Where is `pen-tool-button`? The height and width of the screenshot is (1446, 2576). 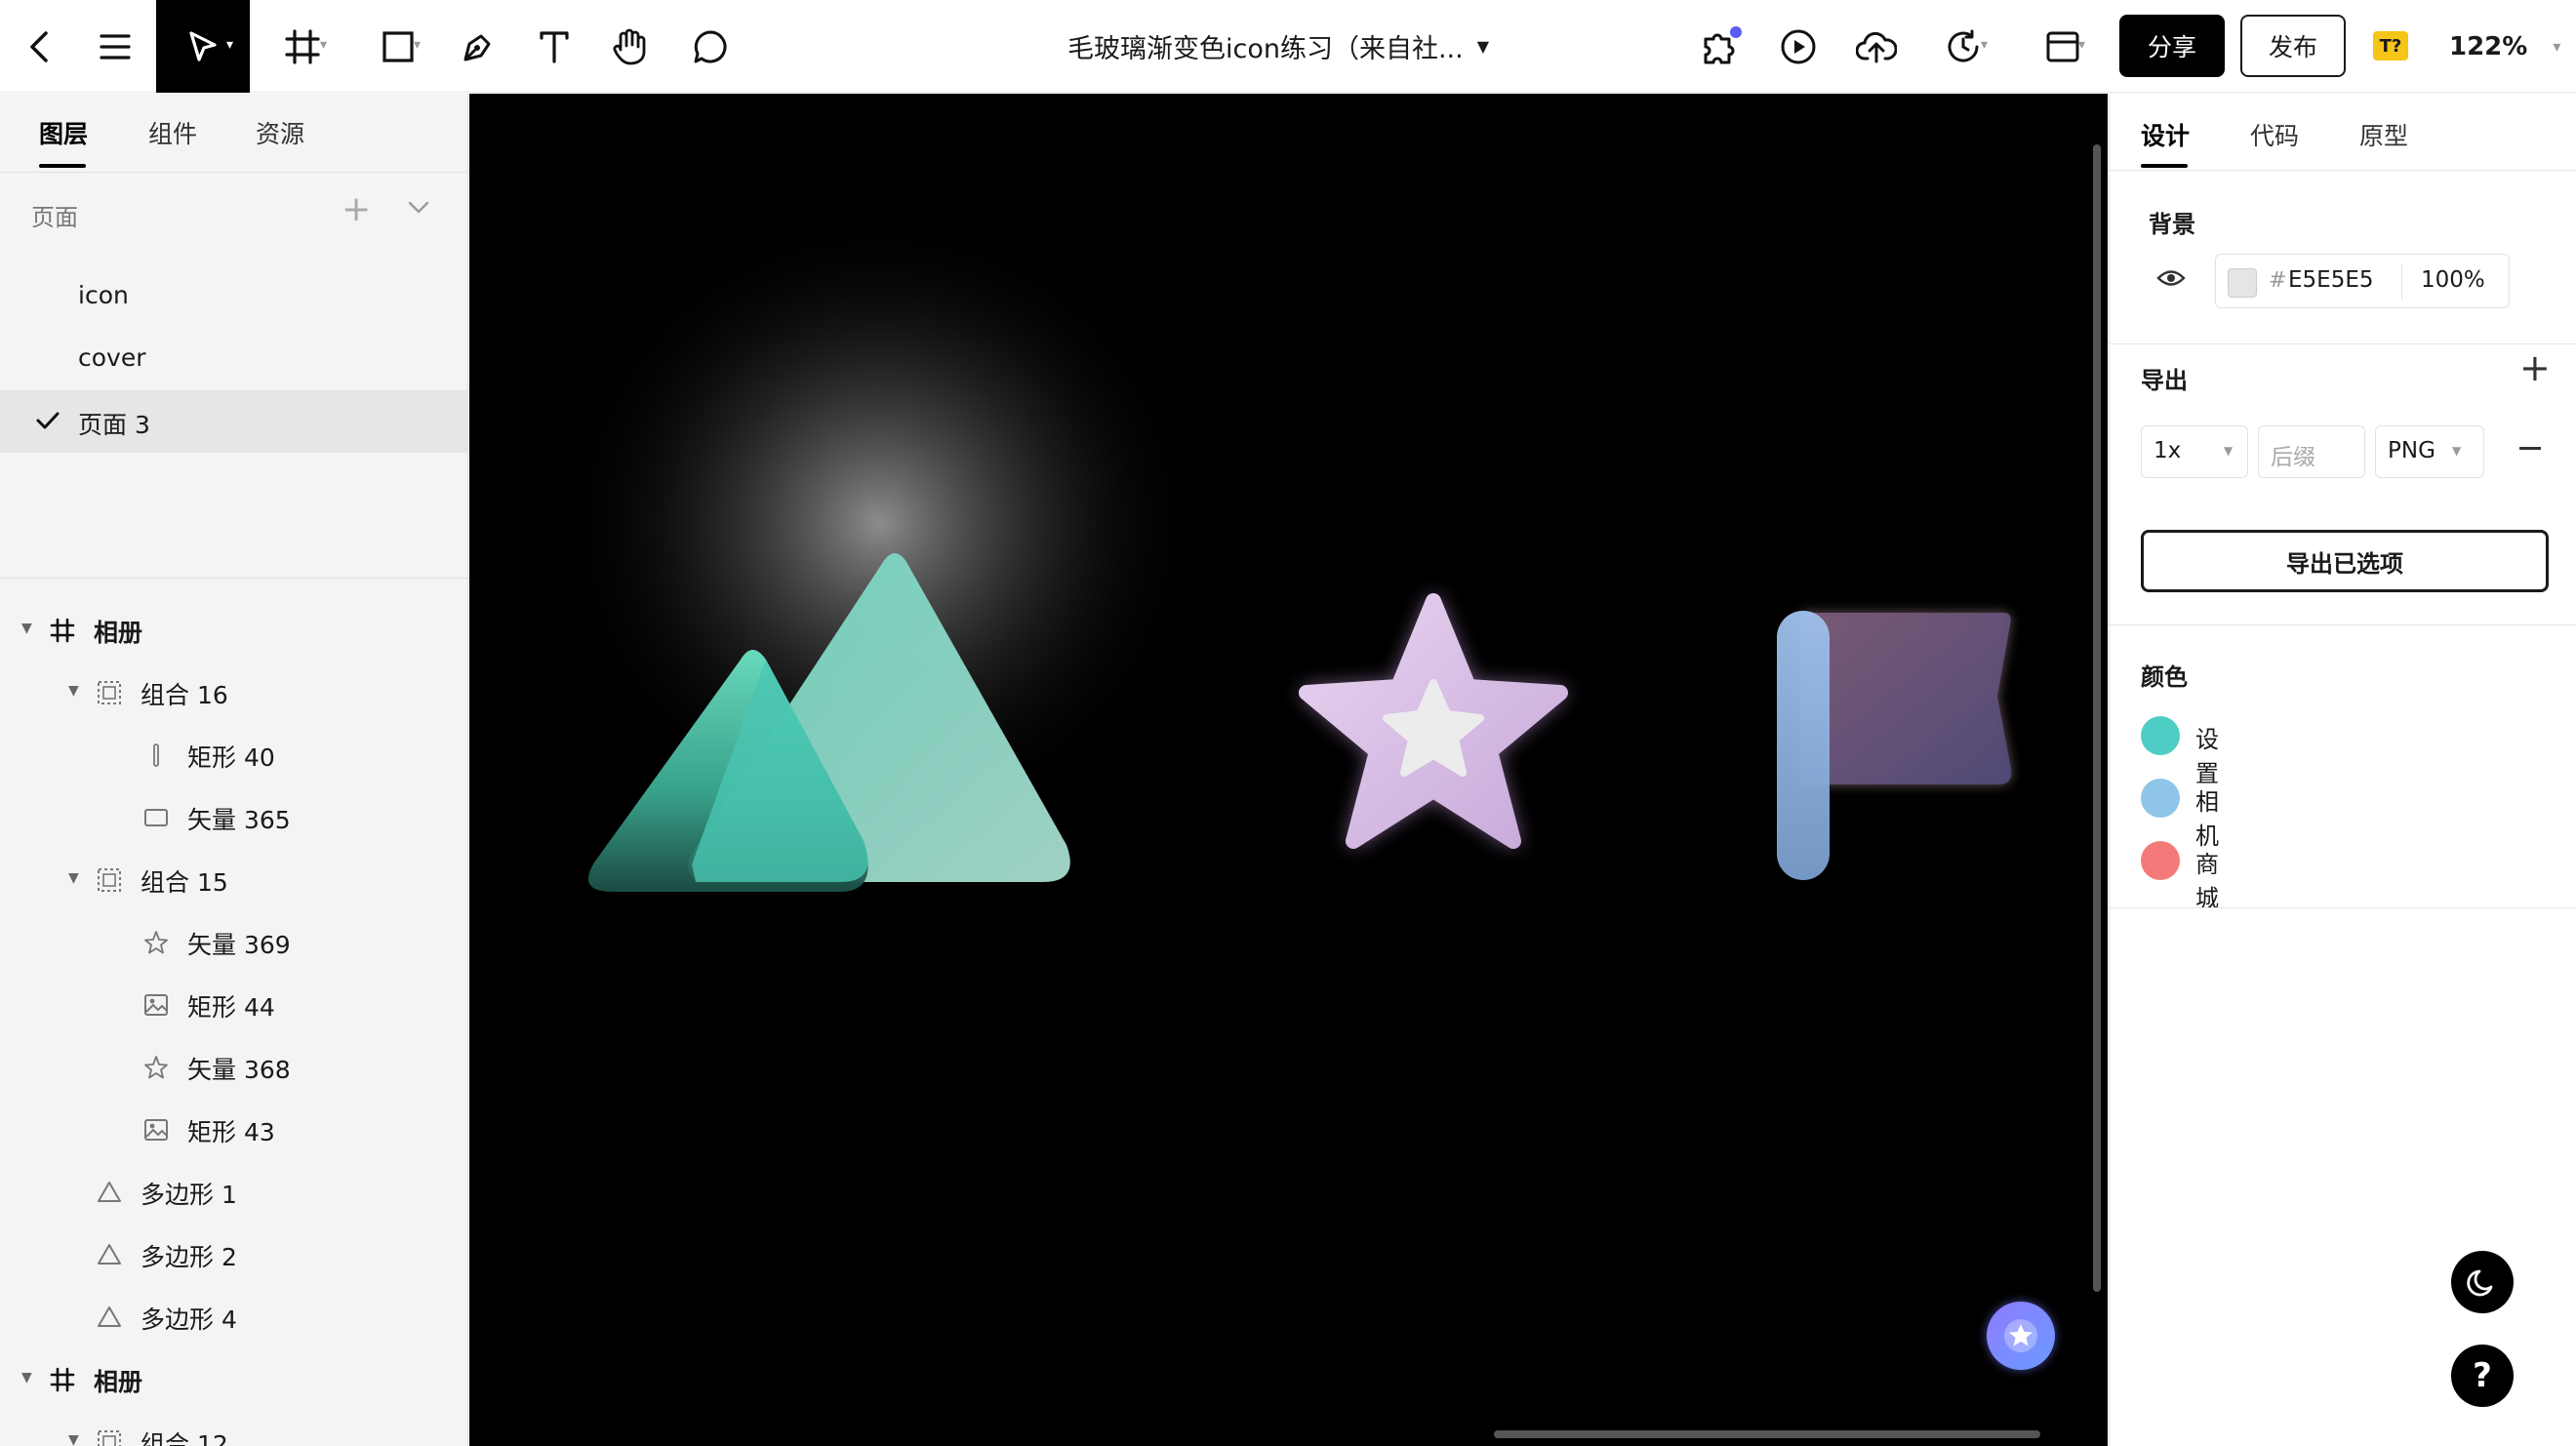 pen-tool-button is located at coordinates (478, 46).